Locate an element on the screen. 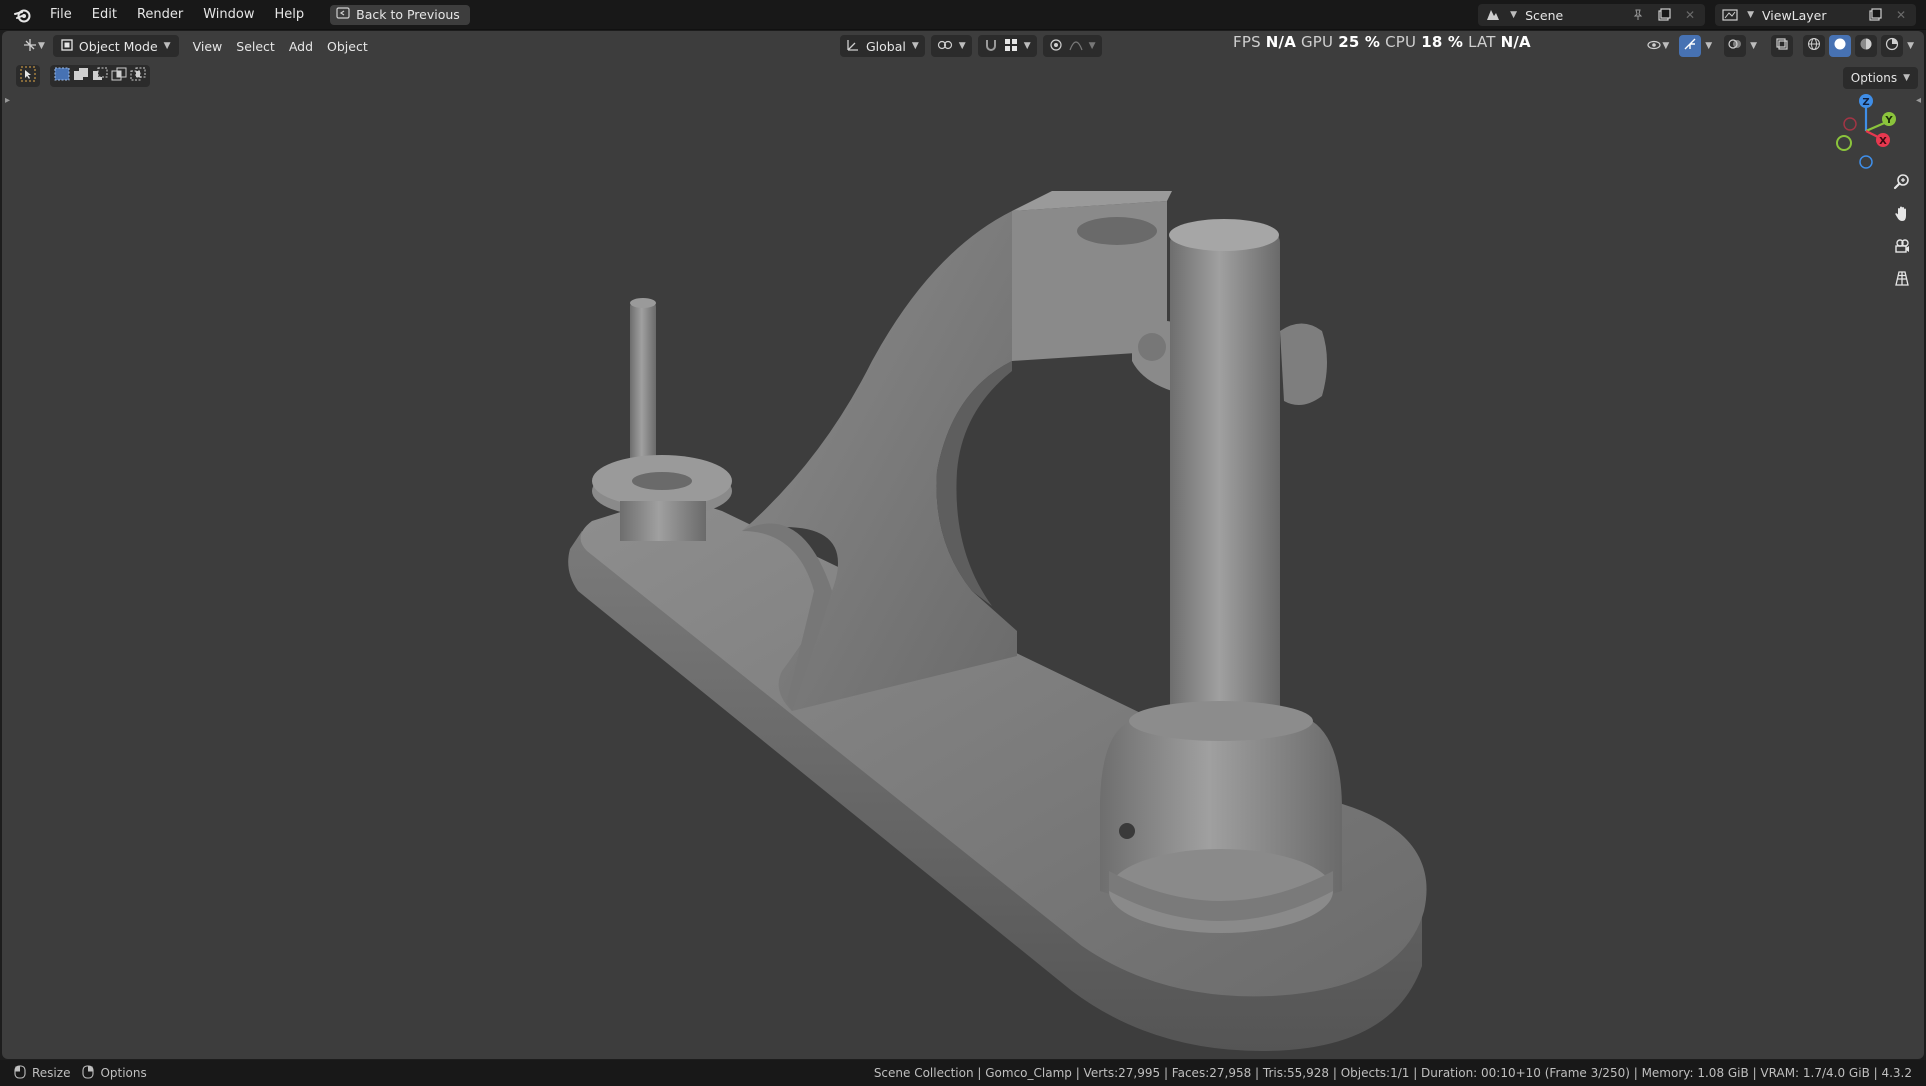  back-icon is located at coordinates (343, 14).